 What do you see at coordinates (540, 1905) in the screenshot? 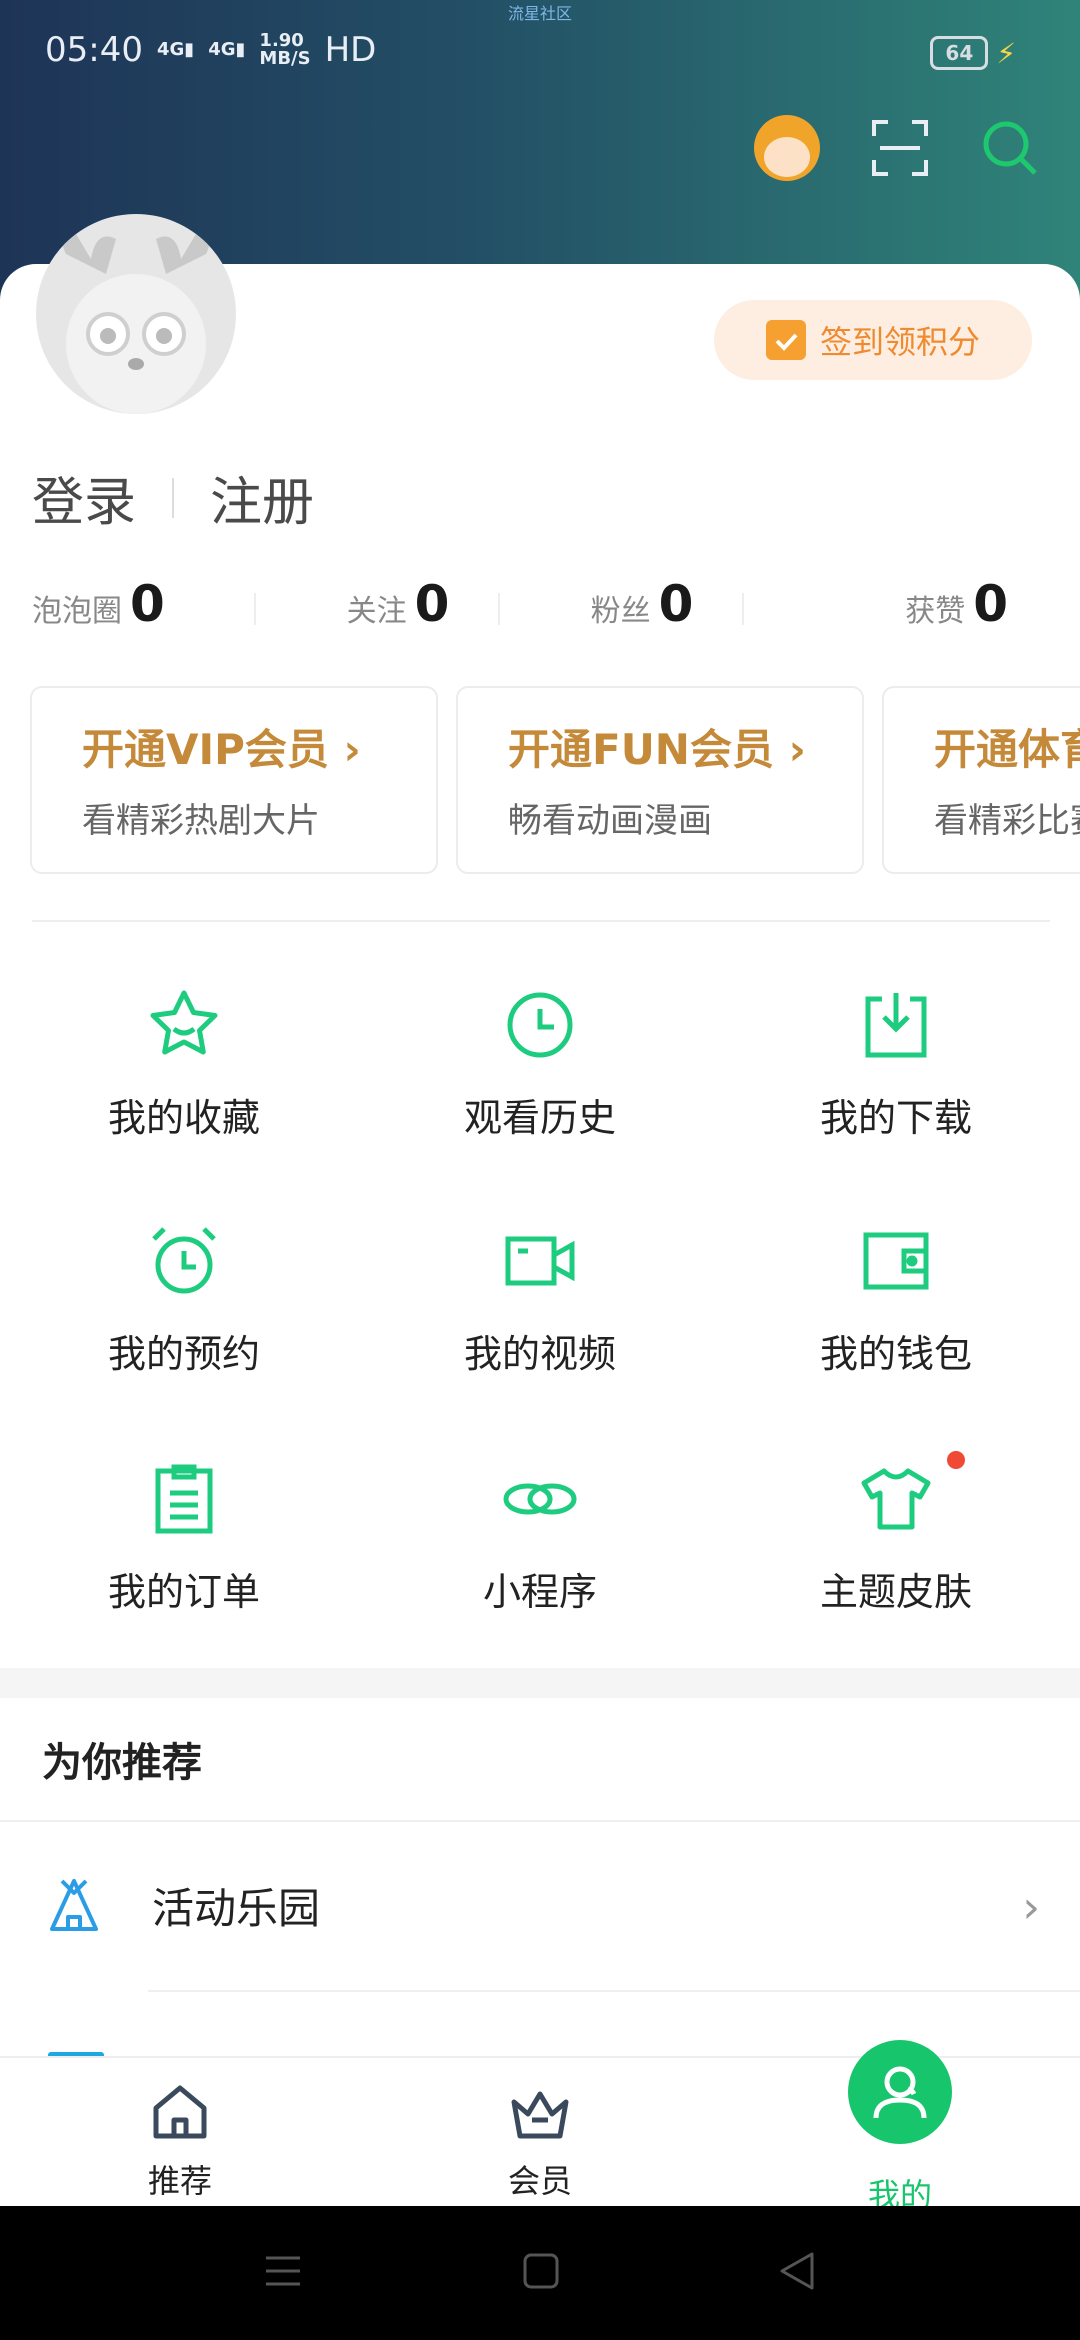
I see `activity-park-row: 活动乐园 ›` at bounding box center [540, 1905].